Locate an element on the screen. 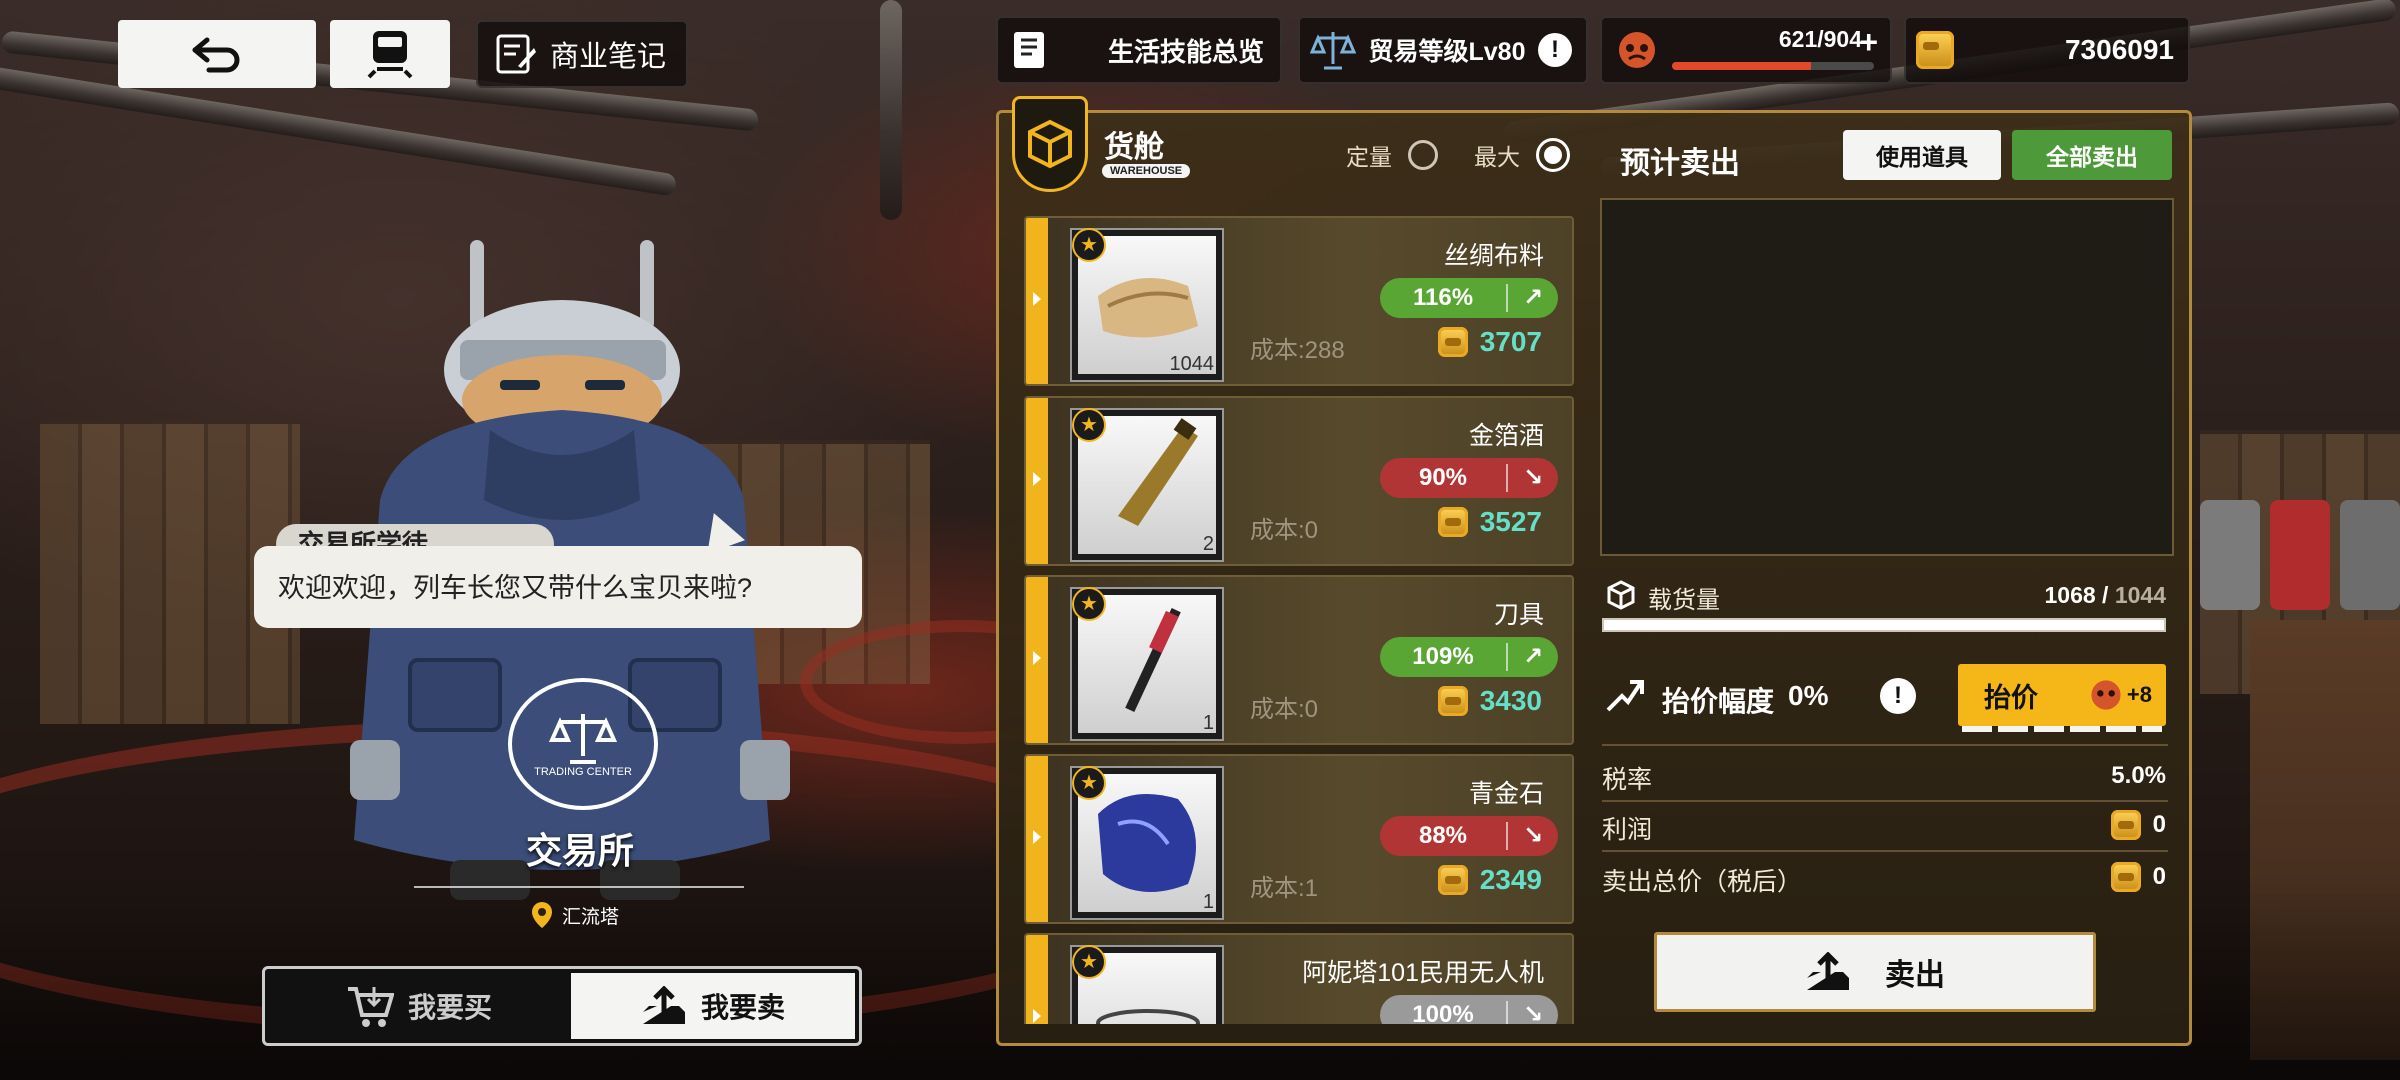 The height and width of the screenshot is (1080, 2400). stamina-bar-fill is located at coordinates (1741, 66).